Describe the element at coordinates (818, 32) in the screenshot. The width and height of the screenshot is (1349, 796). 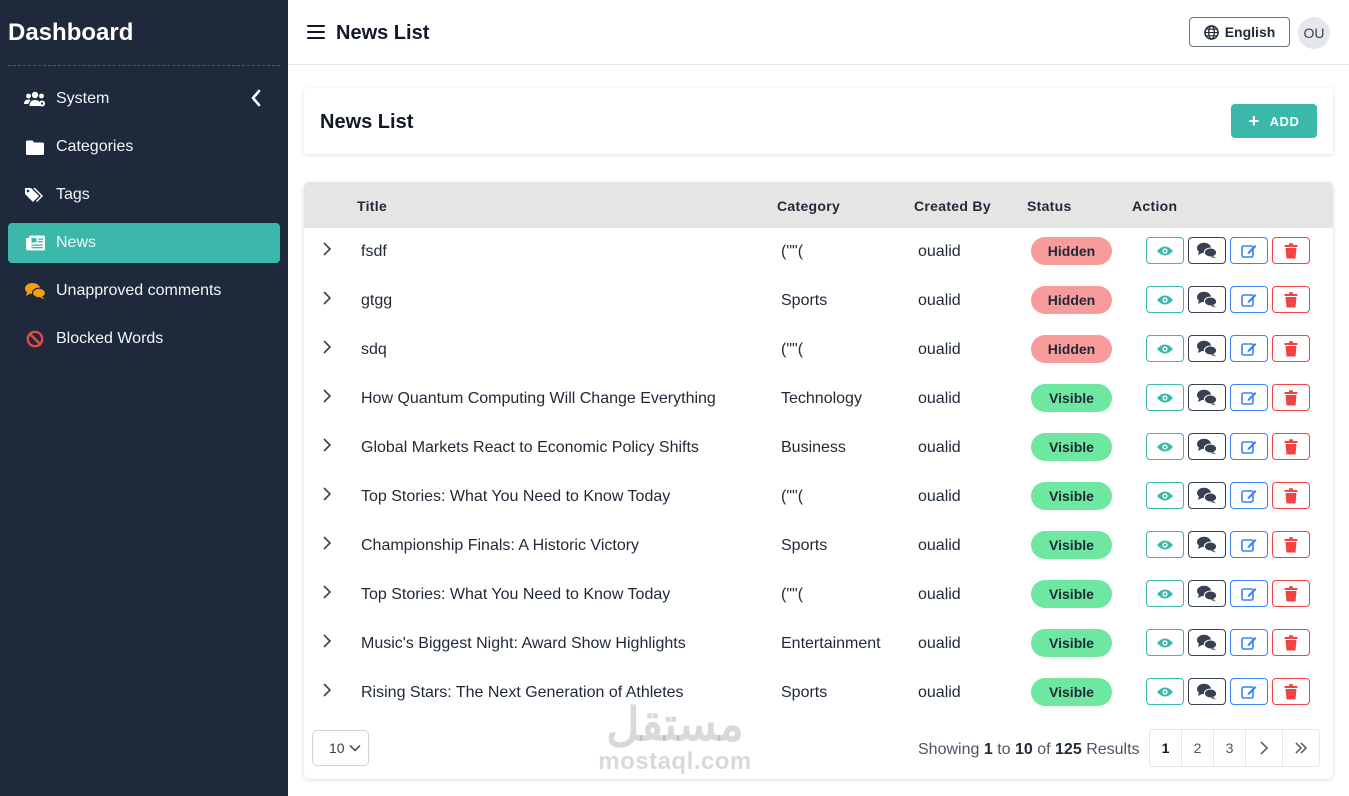
I see `topbar: News List English OU` at that location.